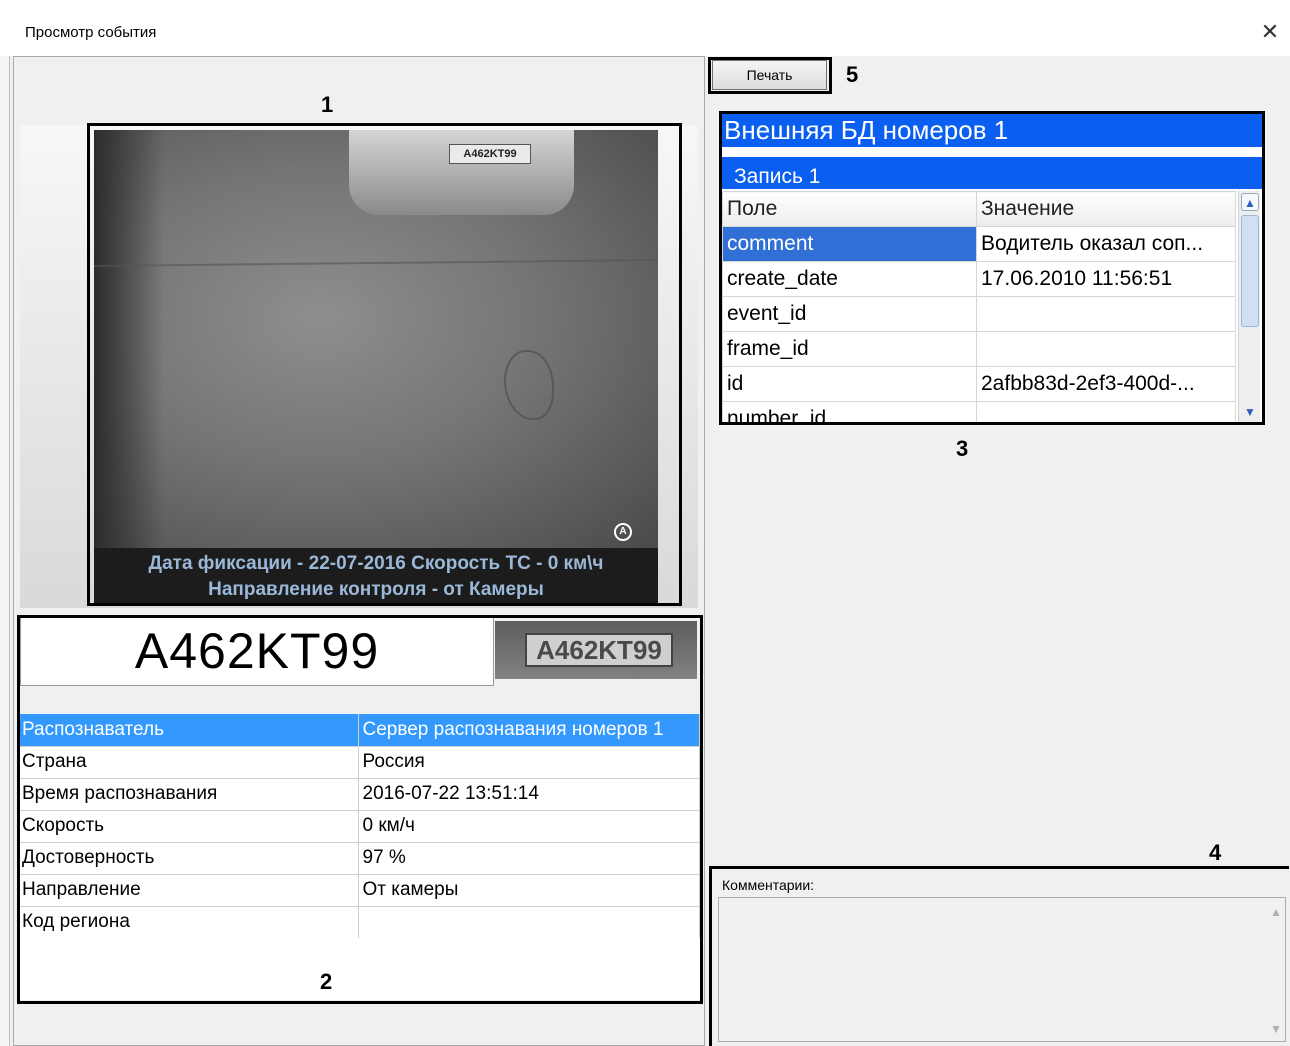  I want to click on window-title: Просмотр события, so click(91, 32).